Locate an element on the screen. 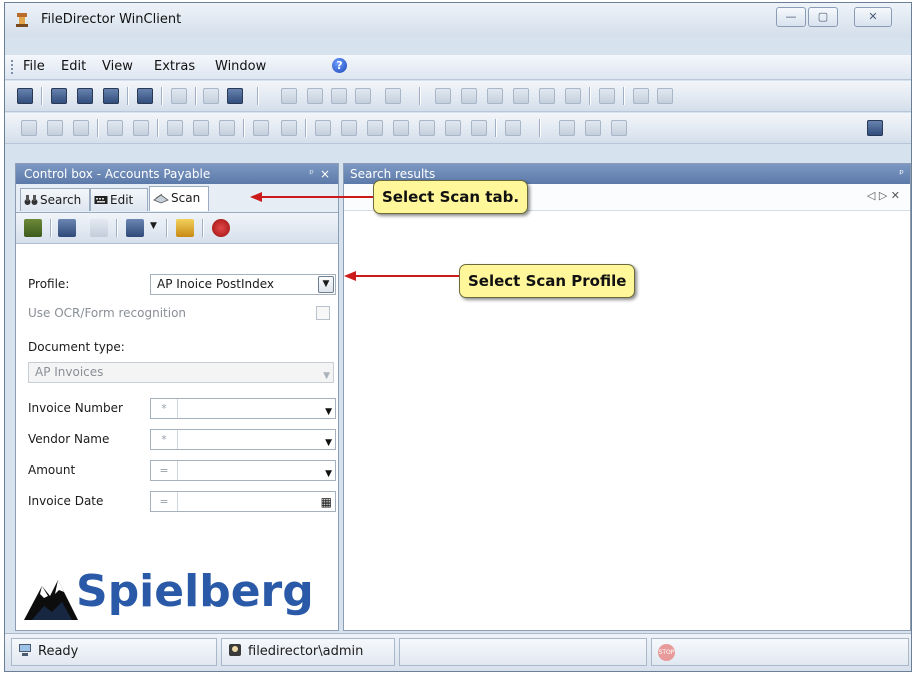 Image resolution: width=914 pixels, height=675 pixels. scan-profile-arrowhead is located at coordinates (350, 276).